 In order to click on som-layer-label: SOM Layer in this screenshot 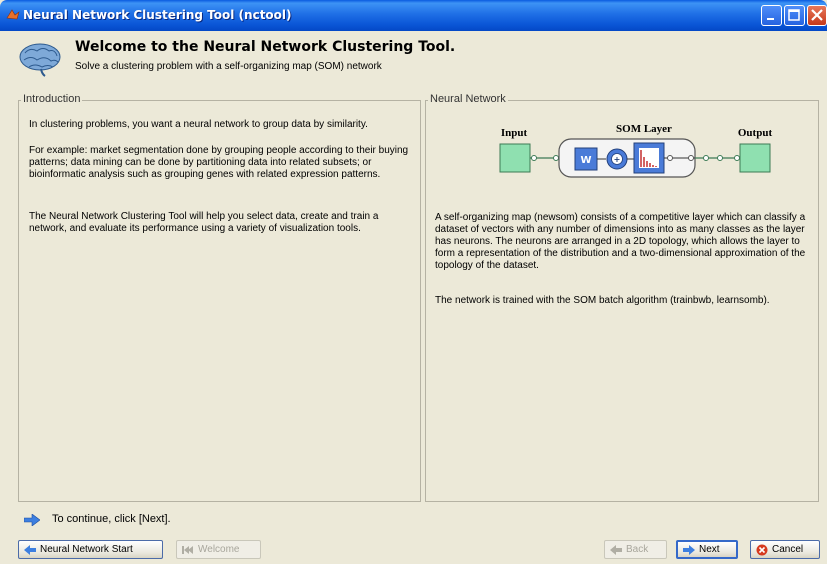, I will do `click(644, 129)`.